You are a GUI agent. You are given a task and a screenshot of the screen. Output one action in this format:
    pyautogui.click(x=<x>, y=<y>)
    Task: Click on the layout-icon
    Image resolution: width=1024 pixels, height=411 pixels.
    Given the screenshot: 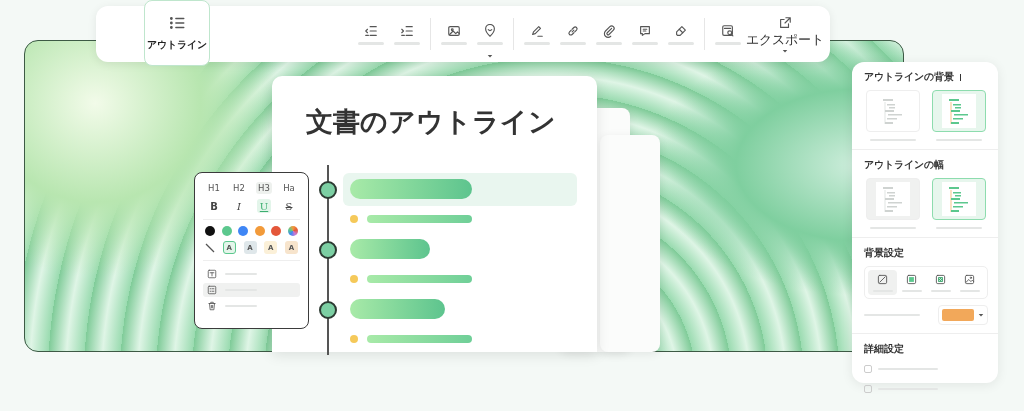 What is the action you would take?
    pyautogui.click(x=212, y=290)
    